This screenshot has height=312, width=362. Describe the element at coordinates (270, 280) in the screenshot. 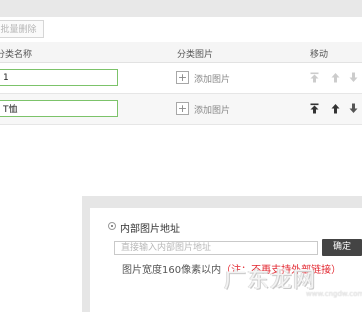

I see `watermark-logo: 广东龙网` at that location.